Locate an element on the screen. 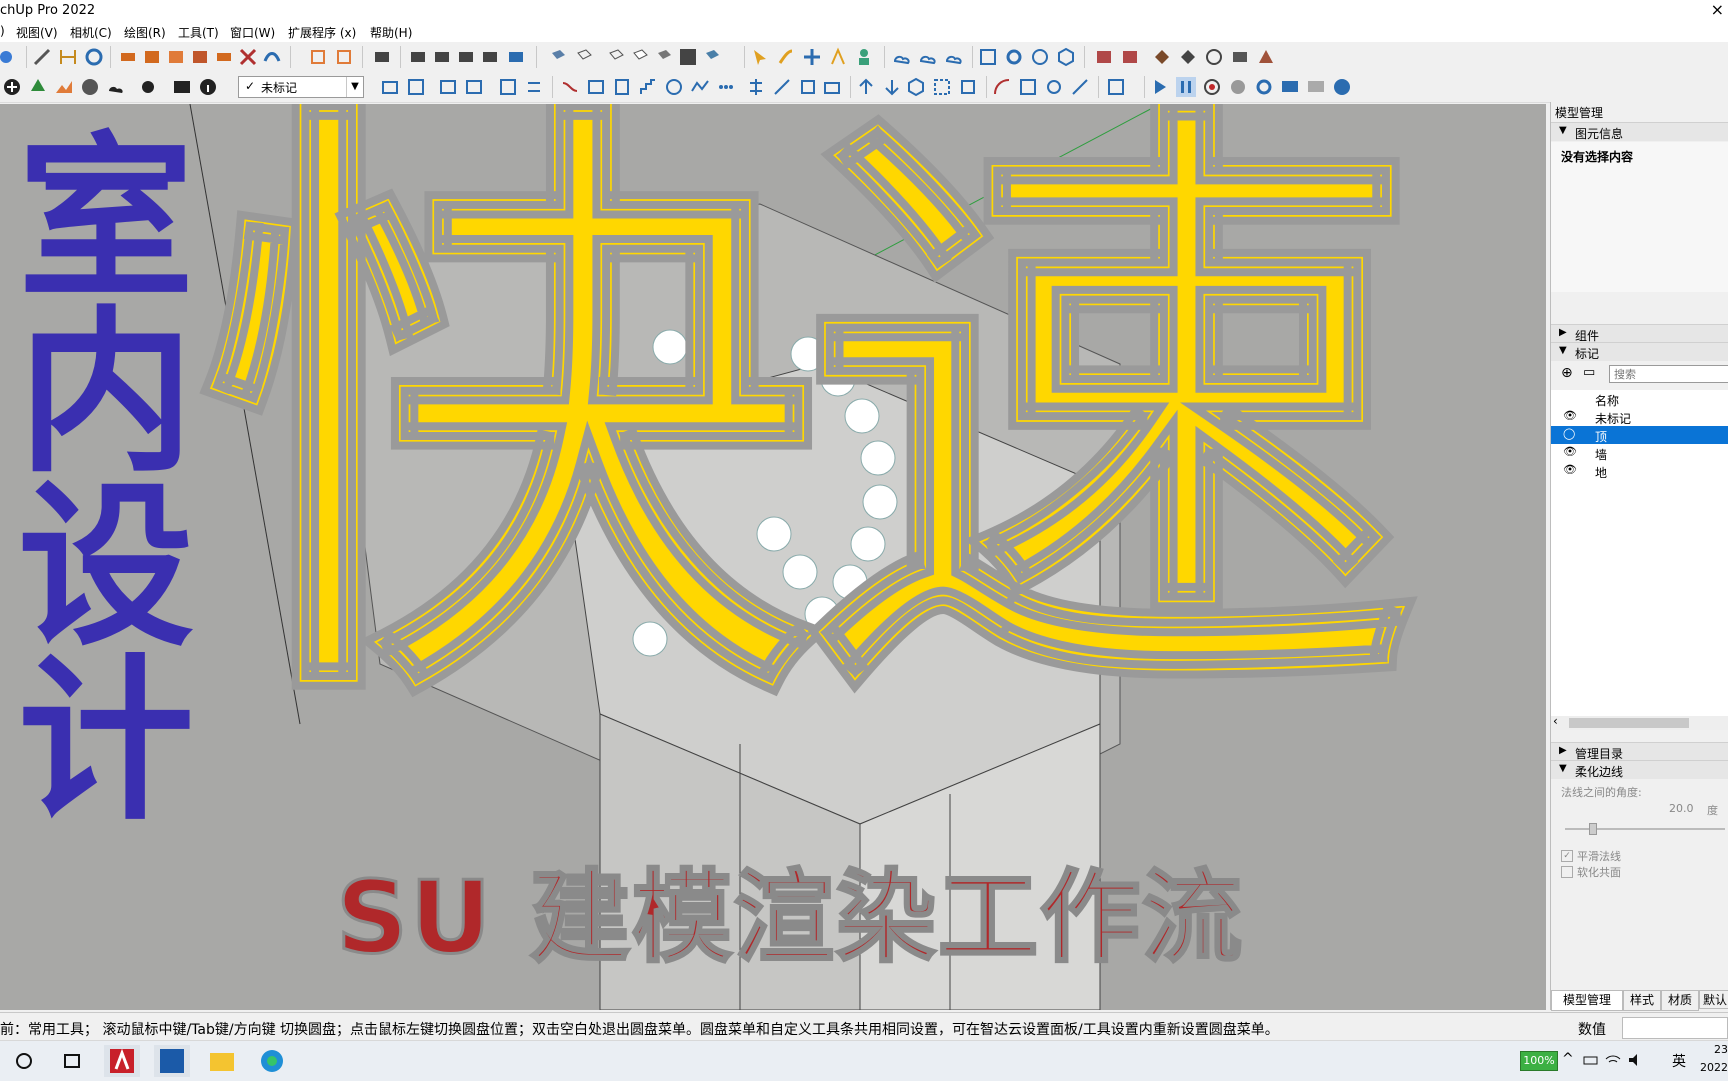 The height and width of the screenshot is (1081, 1728). tags-header: ▼ 标记 is located at coordinates (1639, 351).